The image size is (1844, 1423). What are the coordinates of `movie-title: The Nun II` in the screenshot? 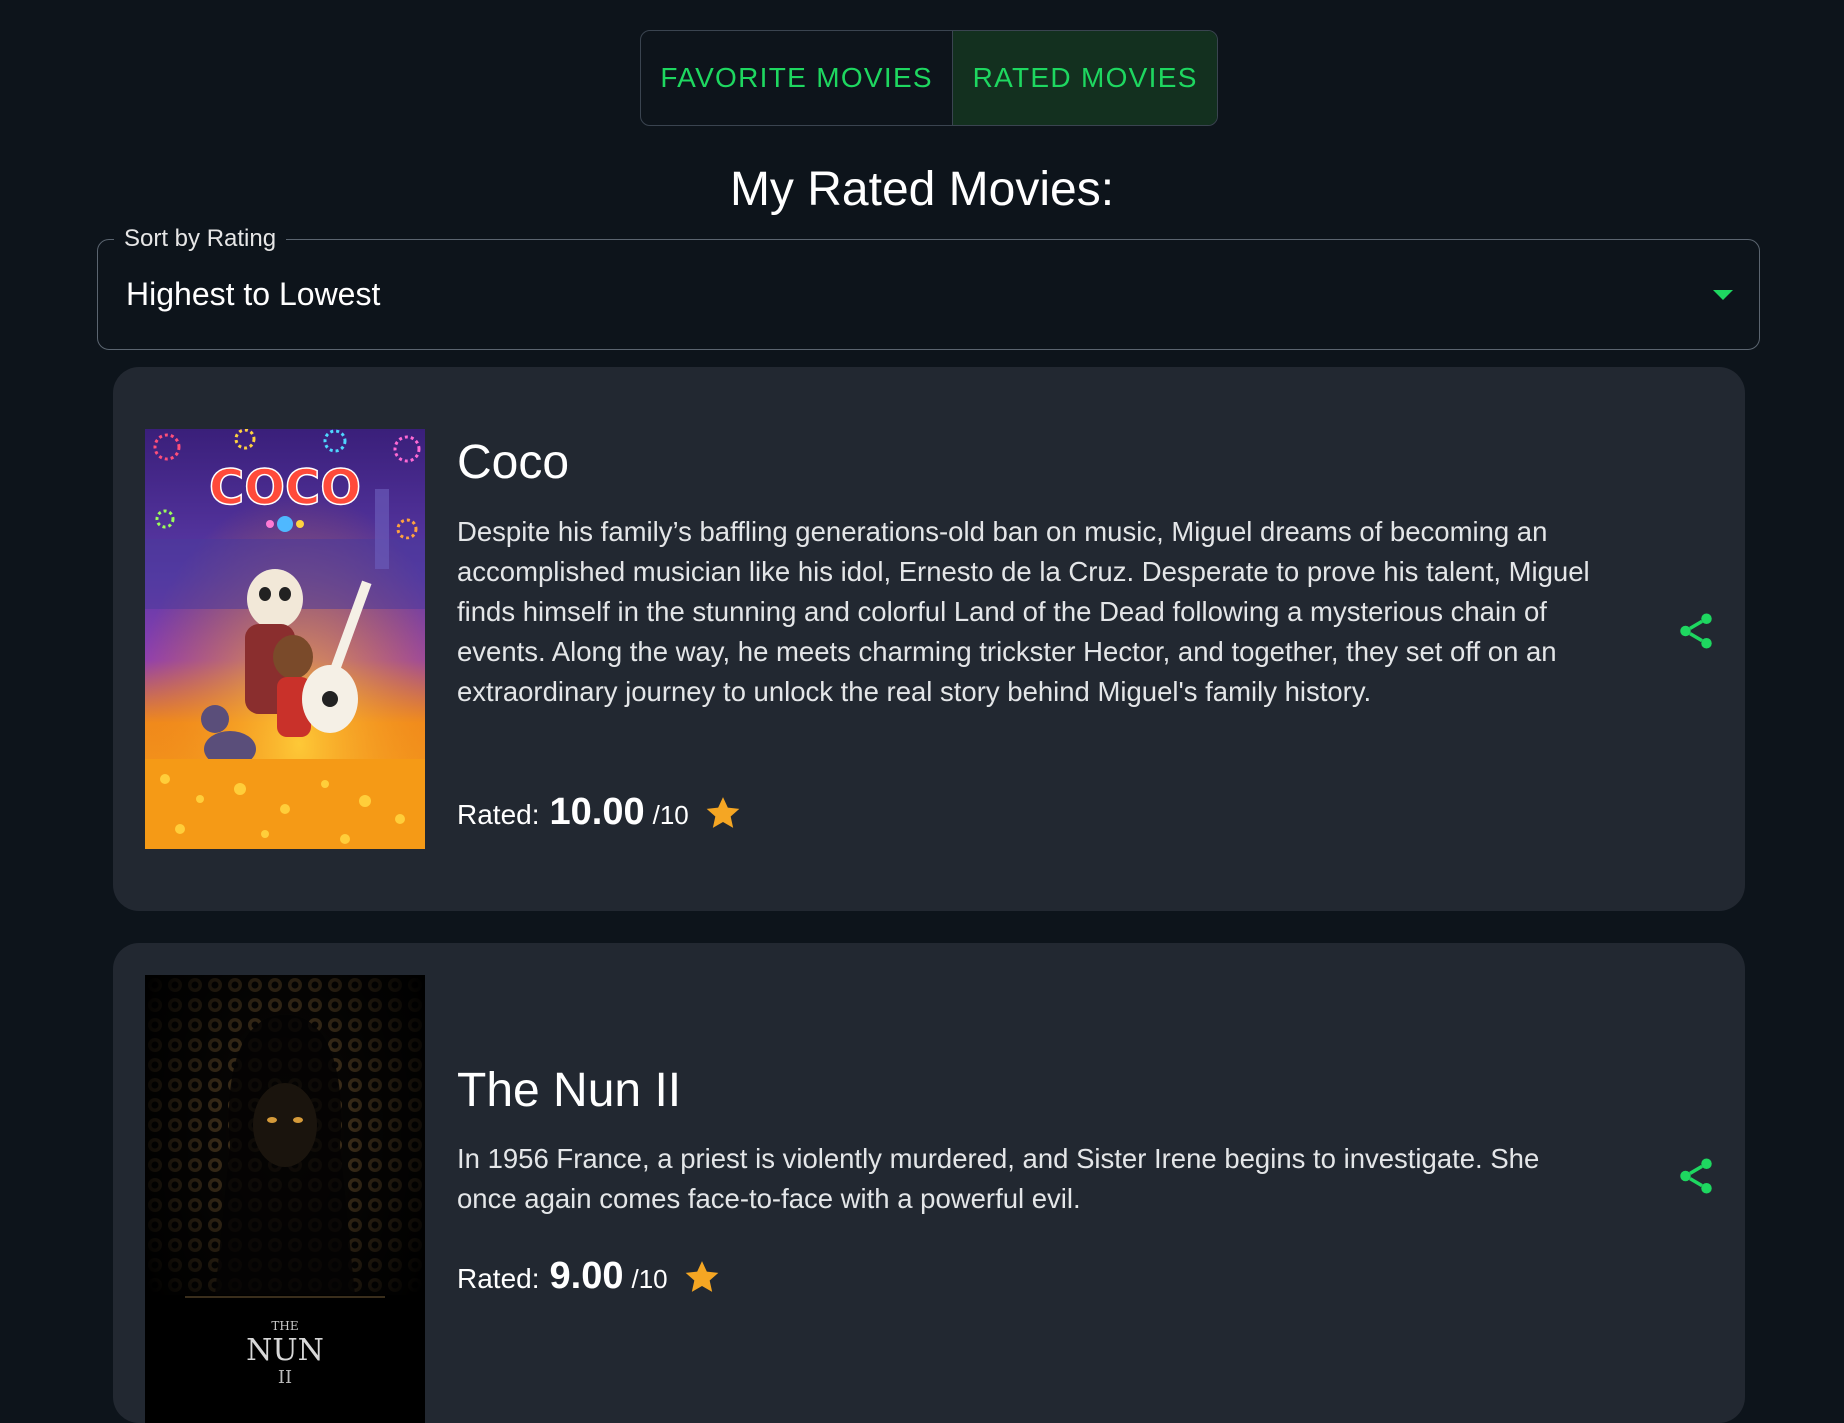 It's located at (569, 1090).